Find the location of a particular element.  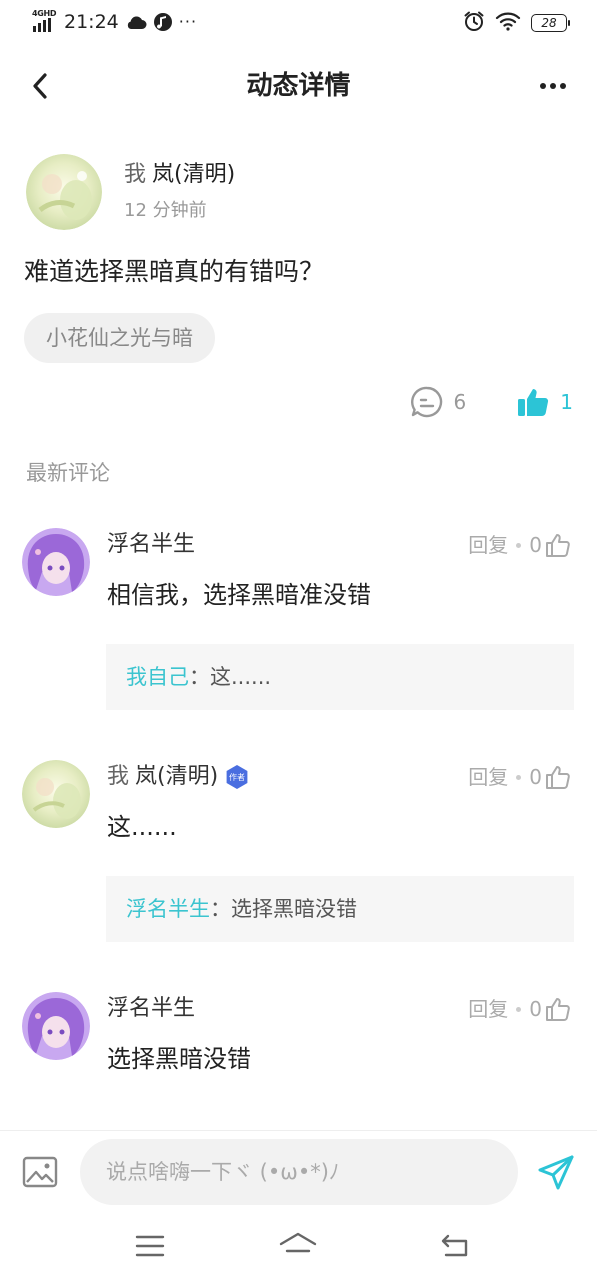

network-type: 4GHD is located at coordinates (44, 13).